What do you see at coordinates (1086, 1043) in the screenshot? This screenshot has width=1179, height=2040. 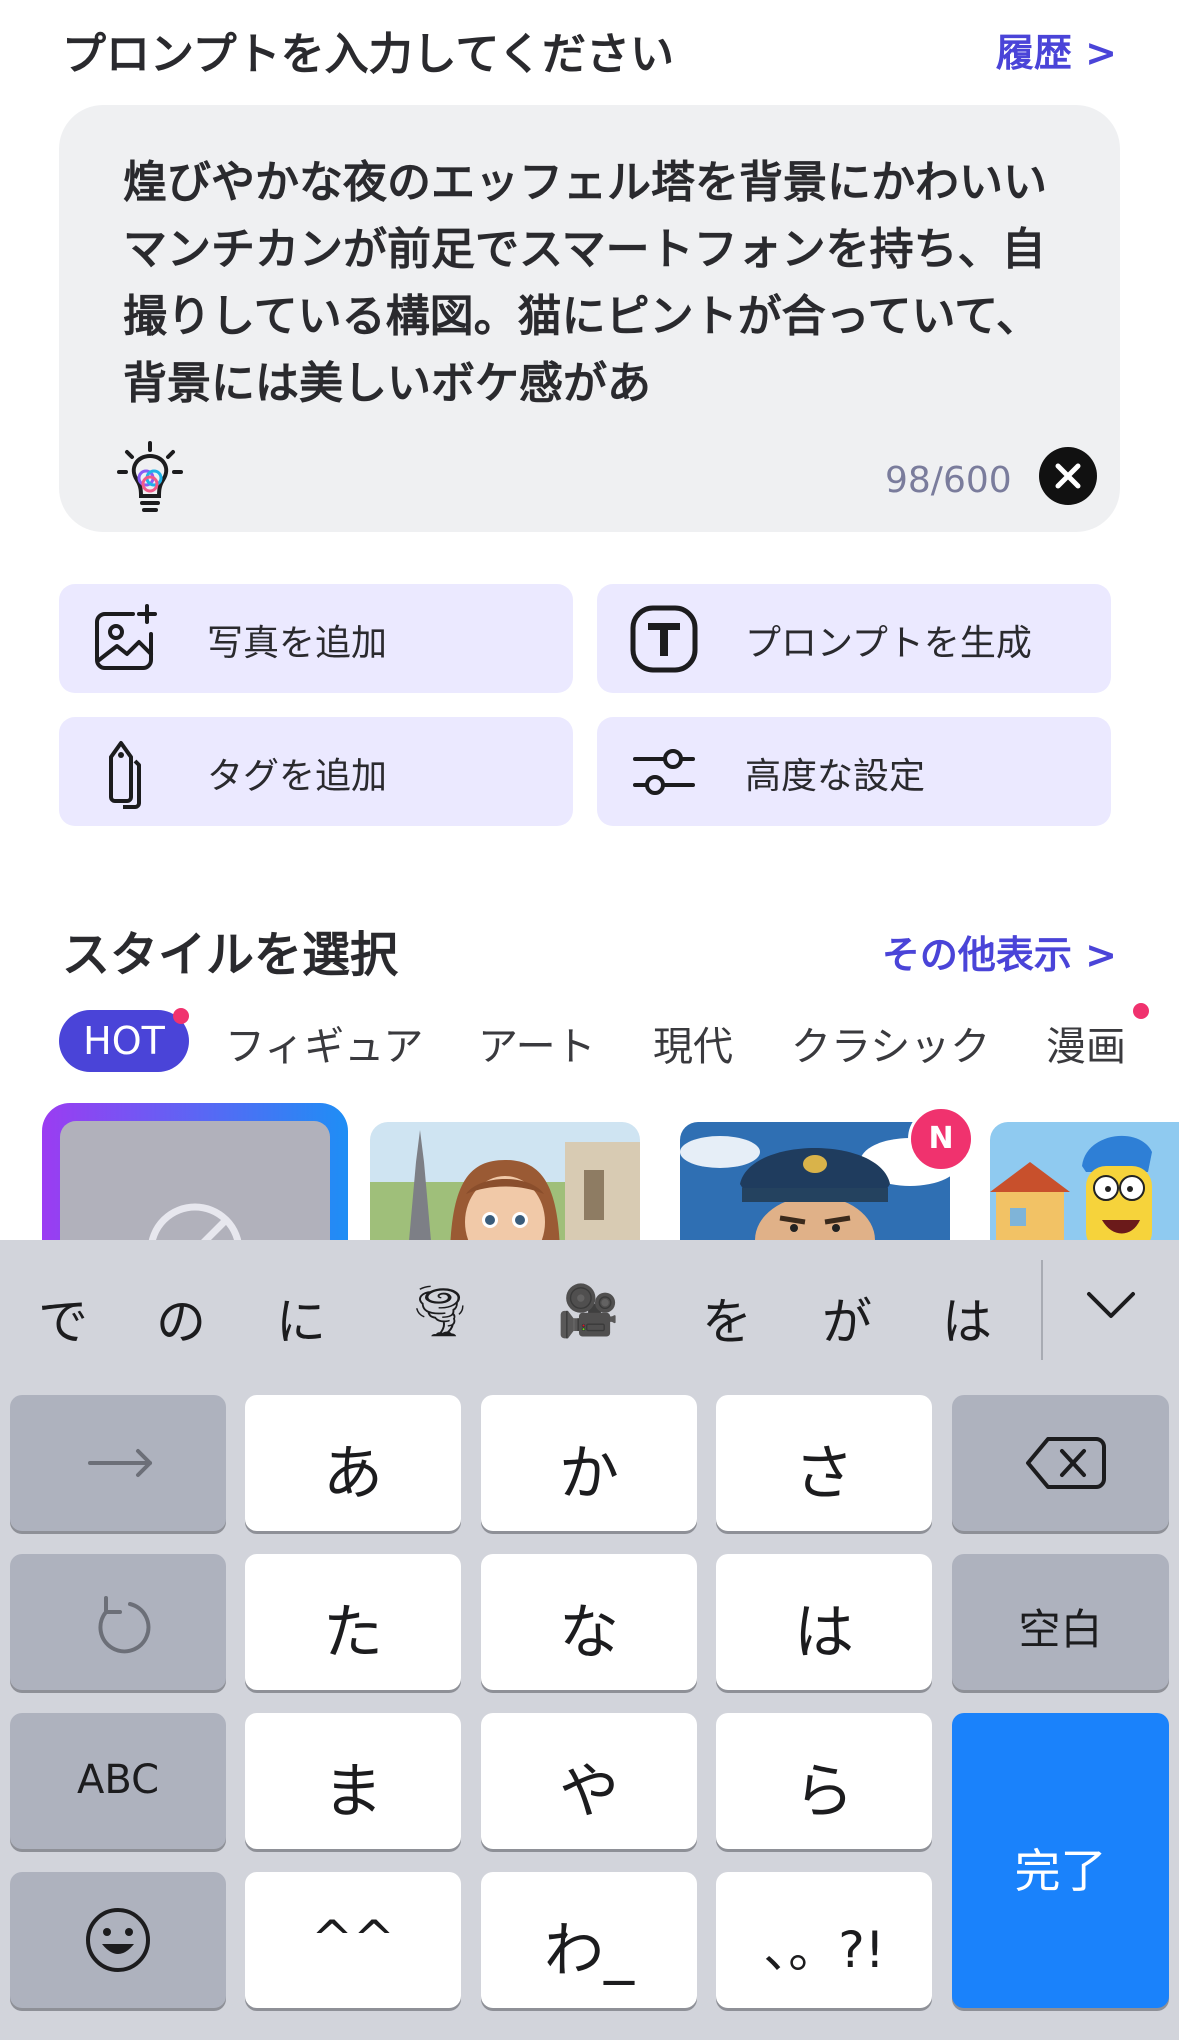 I see `tab-manga: 漫画` at bounding box center [1086, 1043].